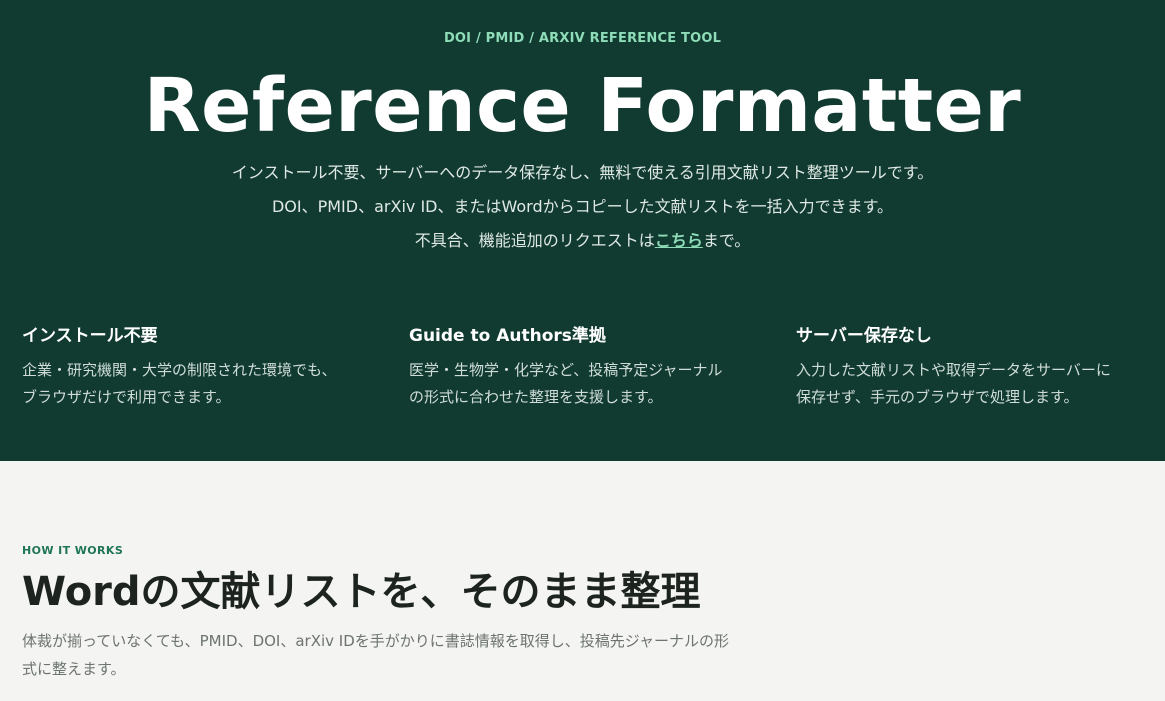  Describe the element at coordinates (968, 383) in the screenshot. I see `feature-description: 入力した文献リストや取得データをサーバーに 保存せず、手元のブラウザで処理します。` at that location.